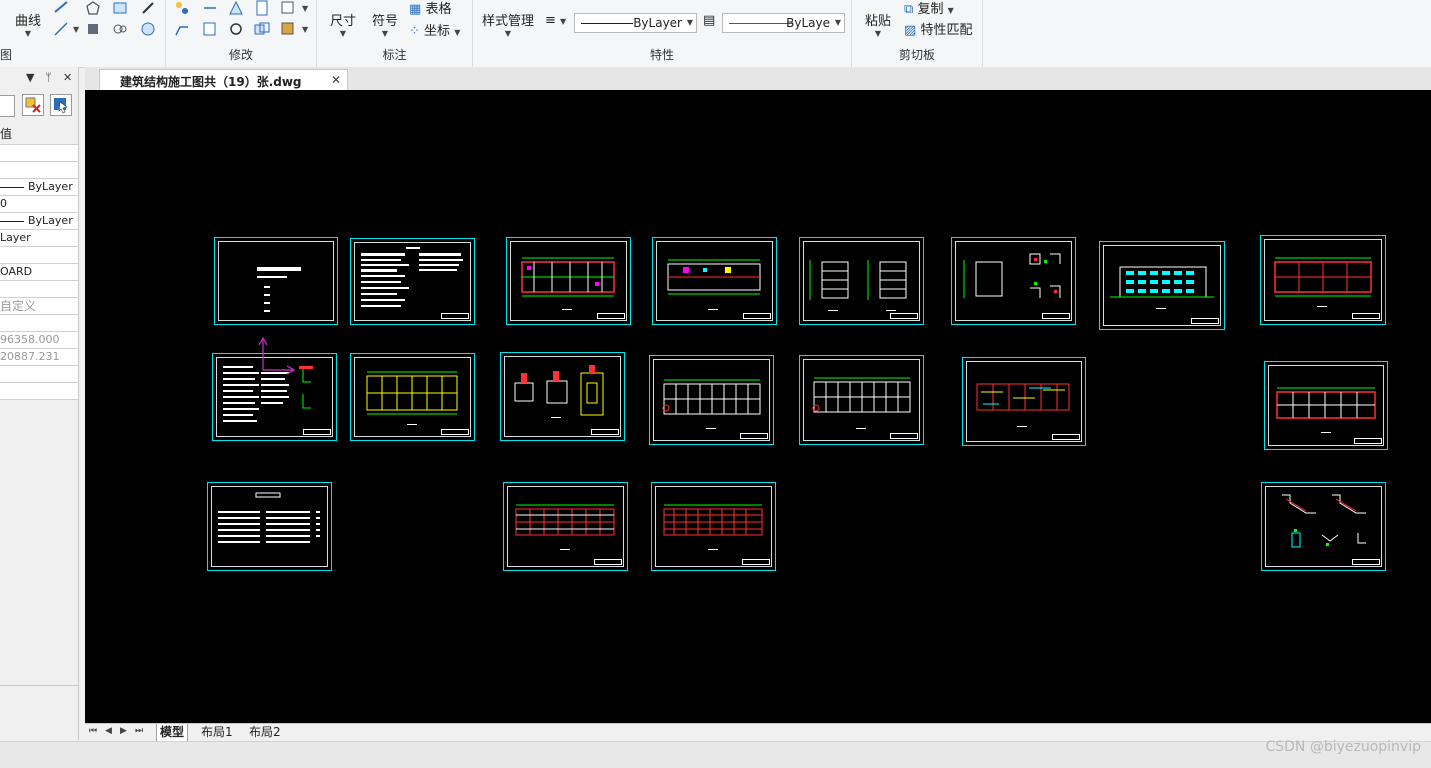 The image size is (1431, 768). What do you see at coordinates (508, 24) in the screenshot?
I see `style-manager-button: 样式管理 ▼` at bounding box center [508, 24].